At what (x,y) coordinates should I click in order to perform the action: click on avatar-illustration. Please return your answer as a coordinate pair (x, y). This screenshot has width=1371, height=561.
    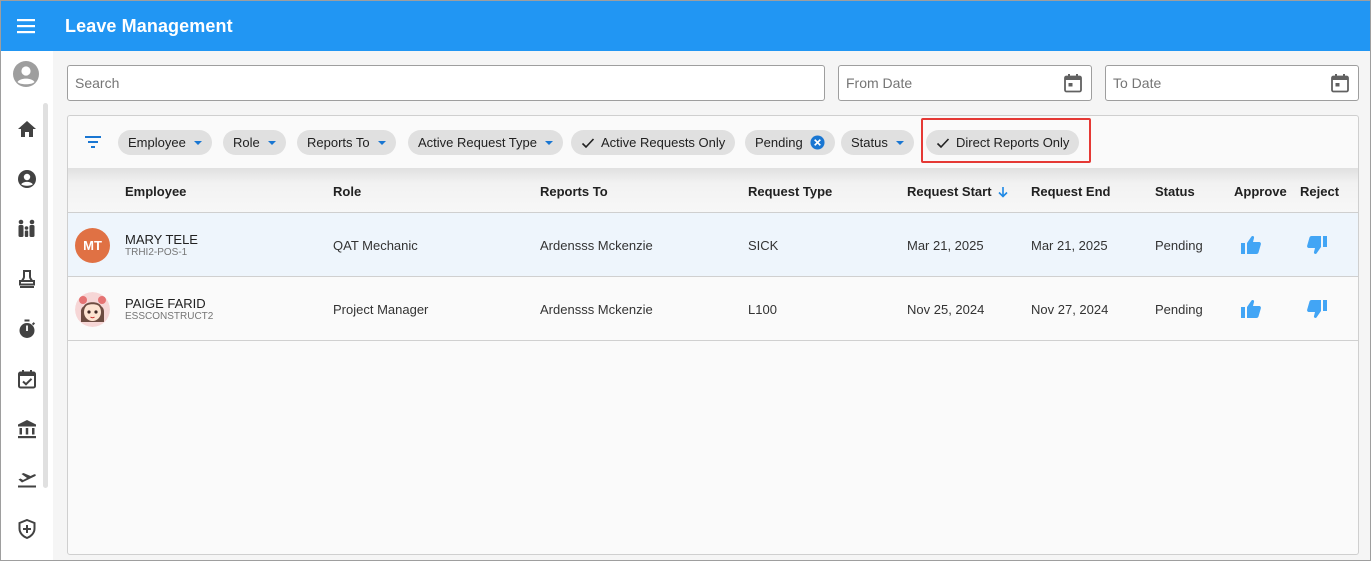
    Looking at the image, I should click on (92, 309).